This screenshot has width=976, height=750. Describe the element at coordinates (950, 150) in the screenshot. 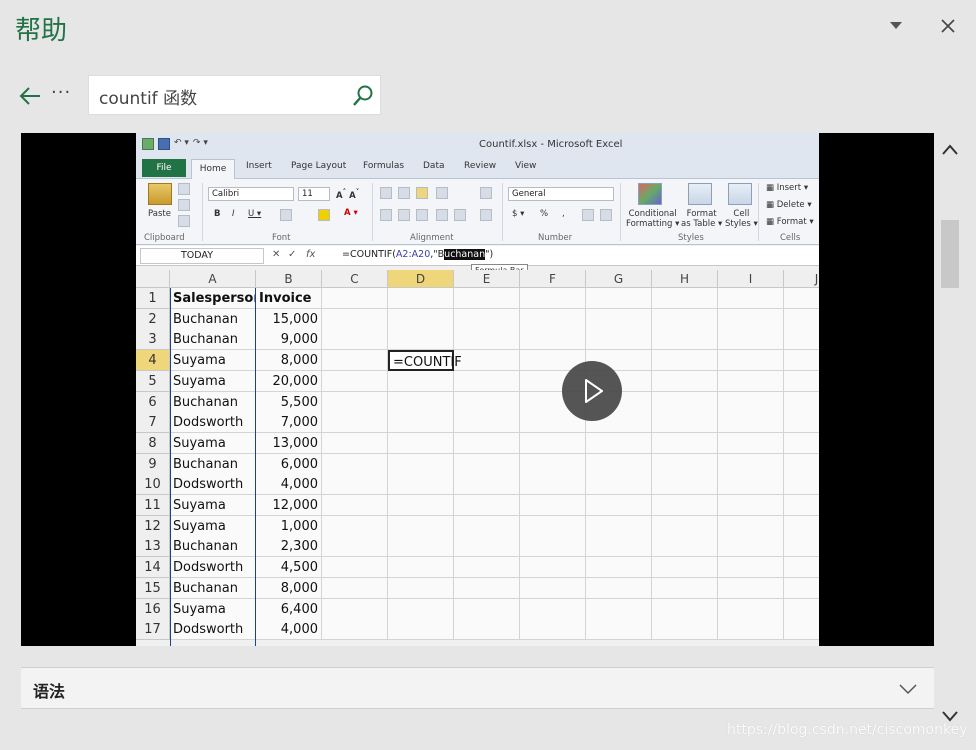

I see `scroll-up-icon` at that location.